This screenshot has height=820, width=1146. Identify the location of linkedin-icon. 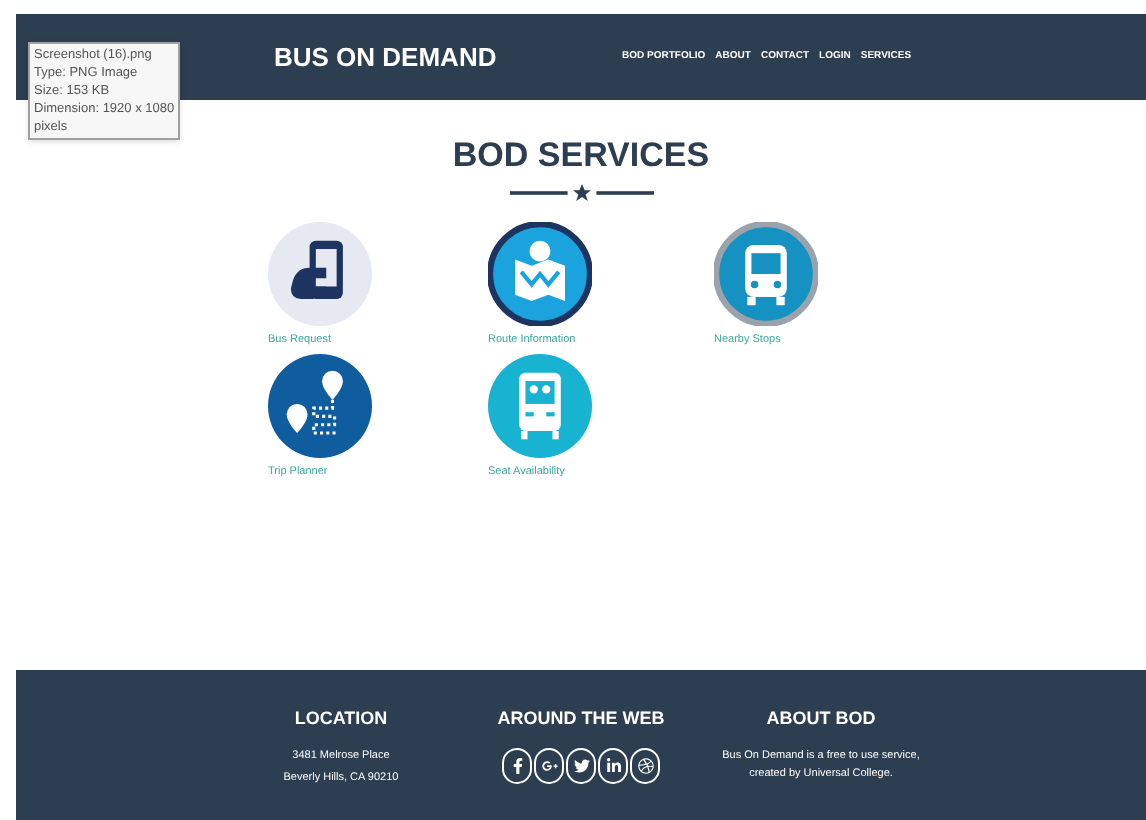
(613, 765).